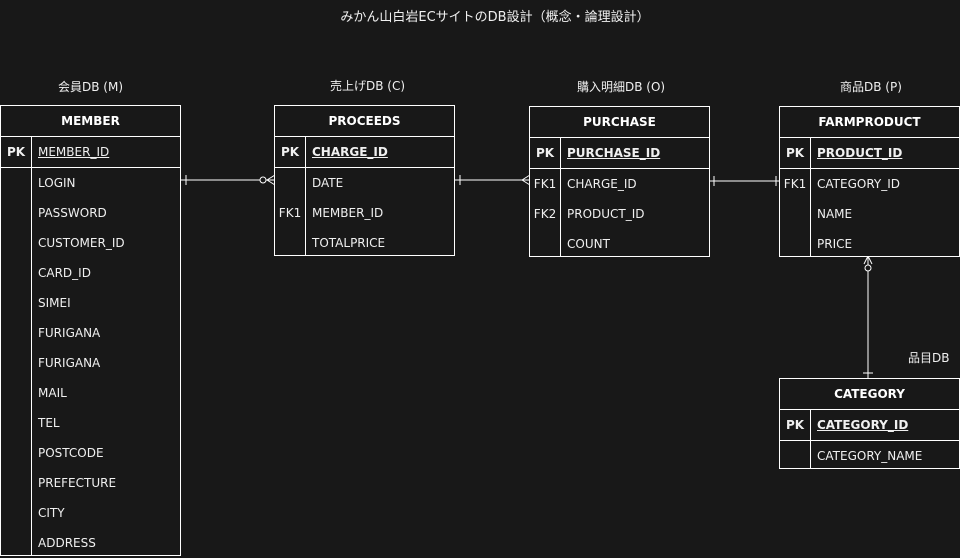  What do you see at coordinates (57, 183) in the screenshot?
I see `field-name: LOGIN` at bounding box center [57, 183].